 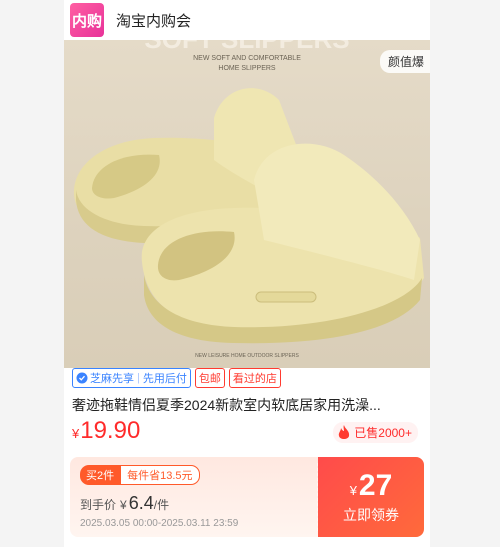 I want to click on flame-icon, so click(x=344, y=431).